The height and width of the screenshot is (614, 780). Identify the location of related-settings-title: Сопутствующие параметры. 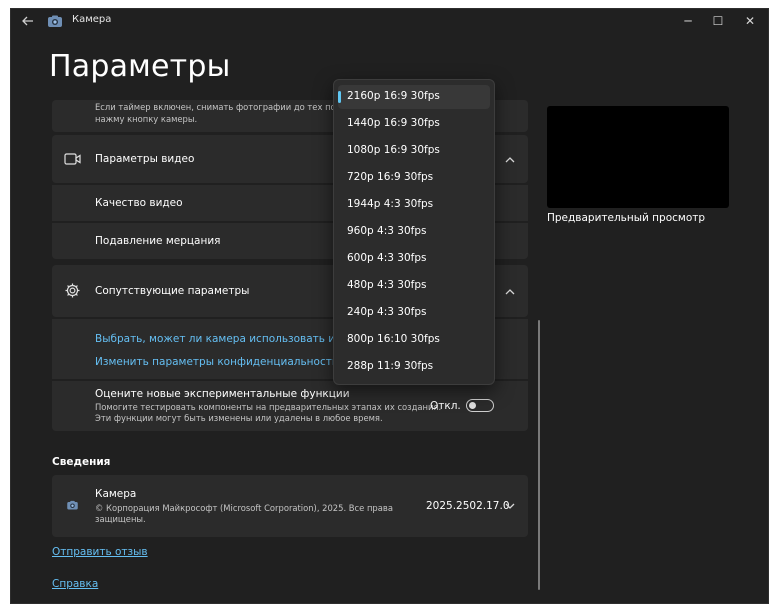
(172, 291).